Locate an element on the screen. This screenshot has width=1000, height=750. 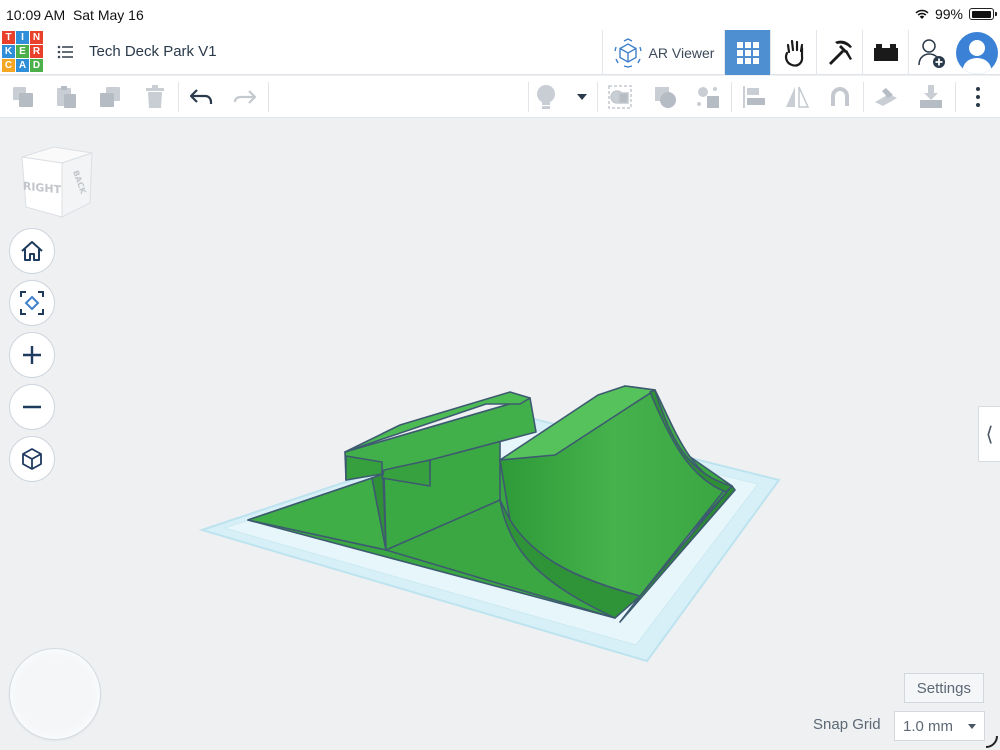
align-button is located at coordinates (754, 97).